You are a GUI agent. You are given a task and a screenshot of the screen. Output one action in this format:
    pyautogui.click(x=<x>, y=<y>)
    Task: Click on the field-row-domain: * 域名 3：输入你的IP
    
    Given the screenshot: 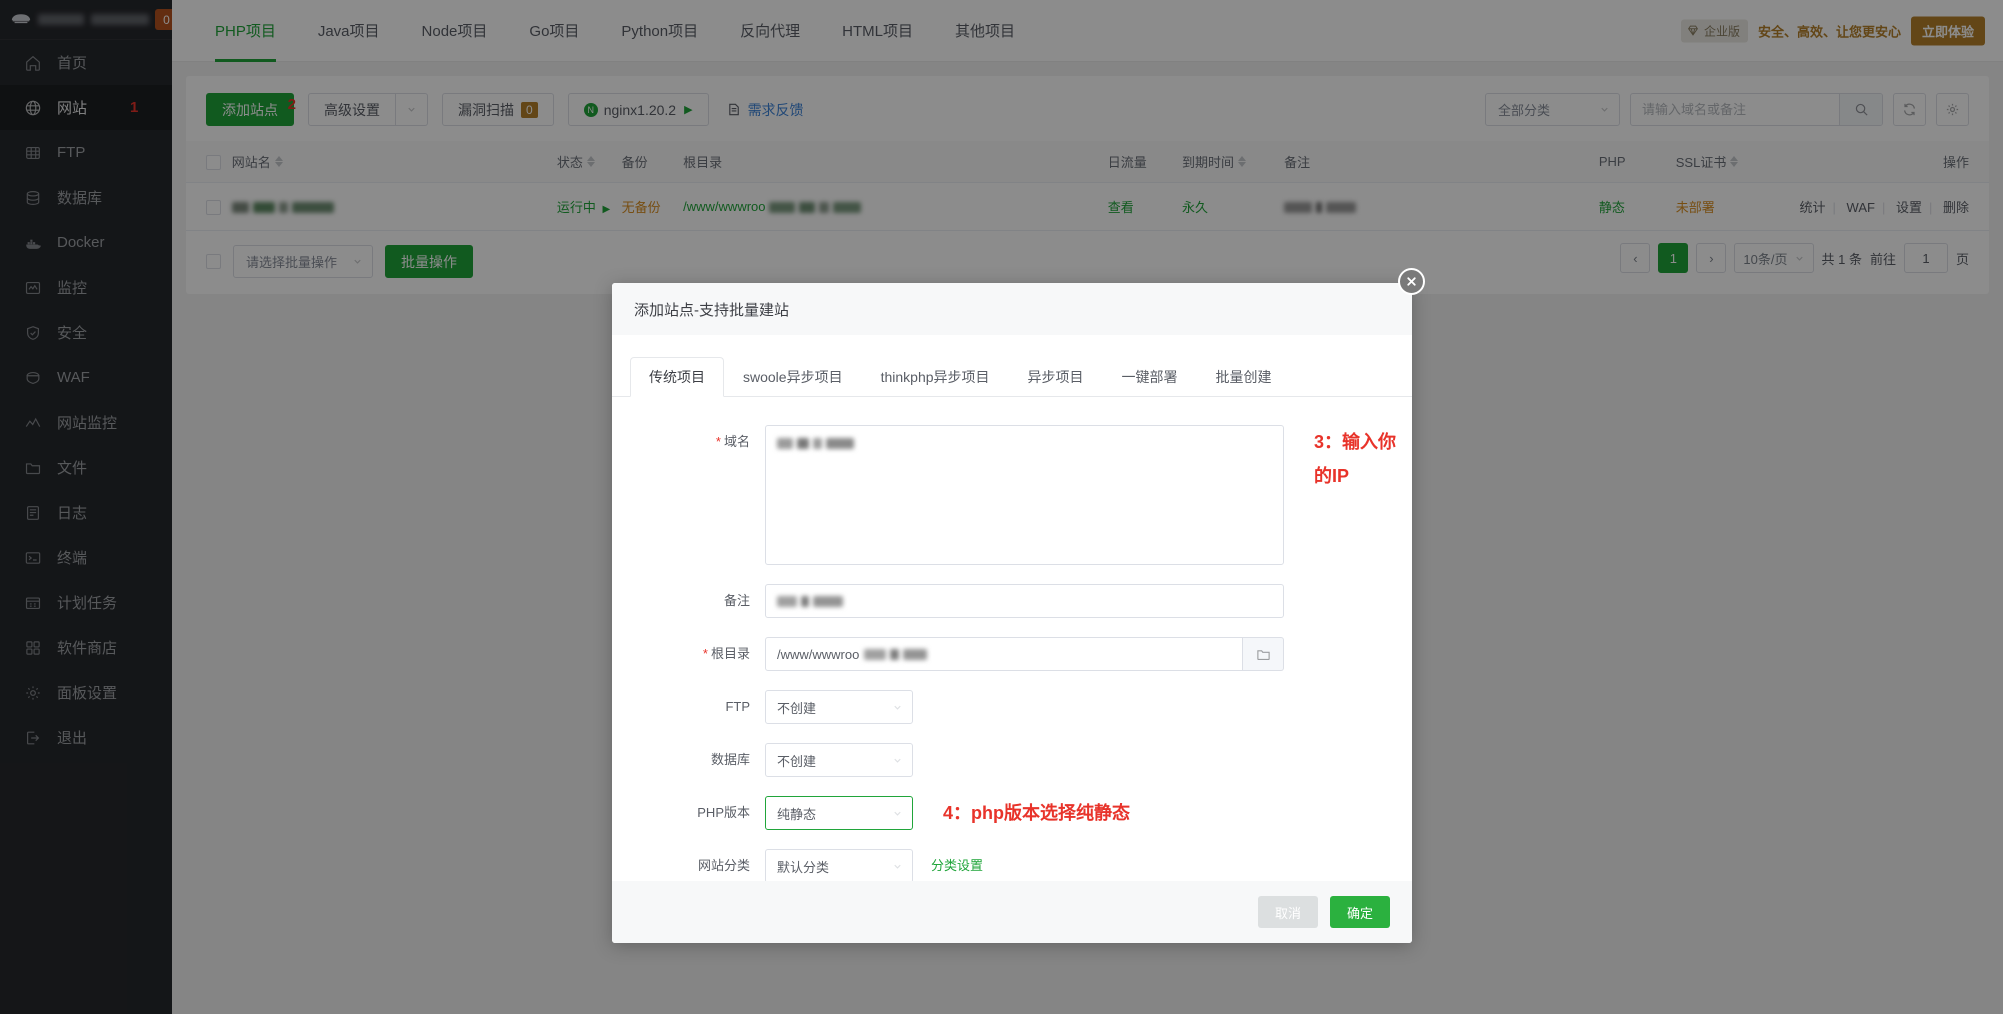 What is the action you would take?
    pyautogui.click(x=1012, y=495)
    